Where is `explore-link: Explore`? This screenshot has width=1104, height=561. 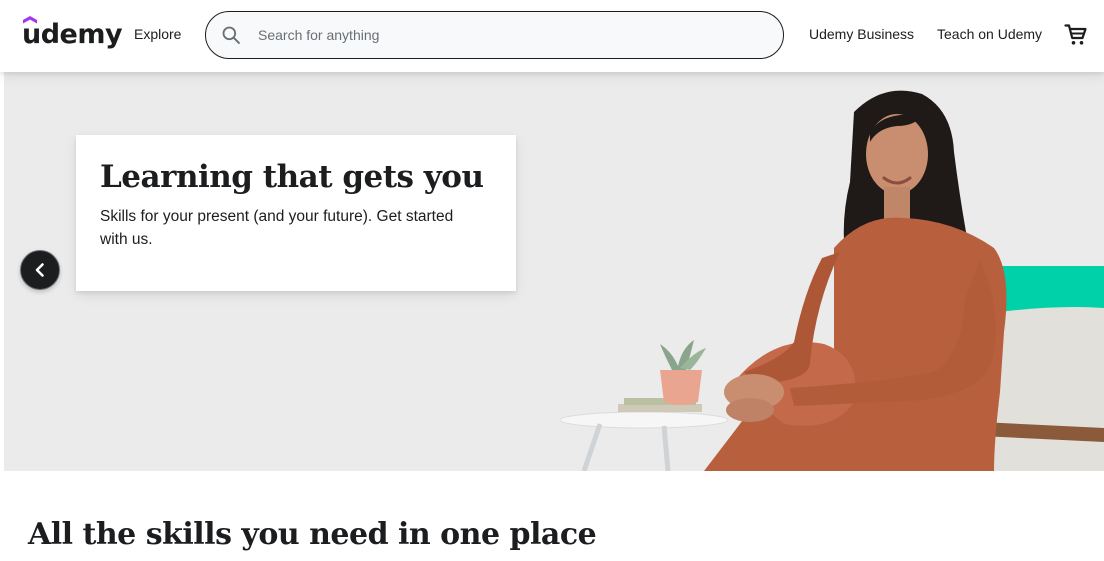 explore-link: Explore is located at coordinates (157, 34).